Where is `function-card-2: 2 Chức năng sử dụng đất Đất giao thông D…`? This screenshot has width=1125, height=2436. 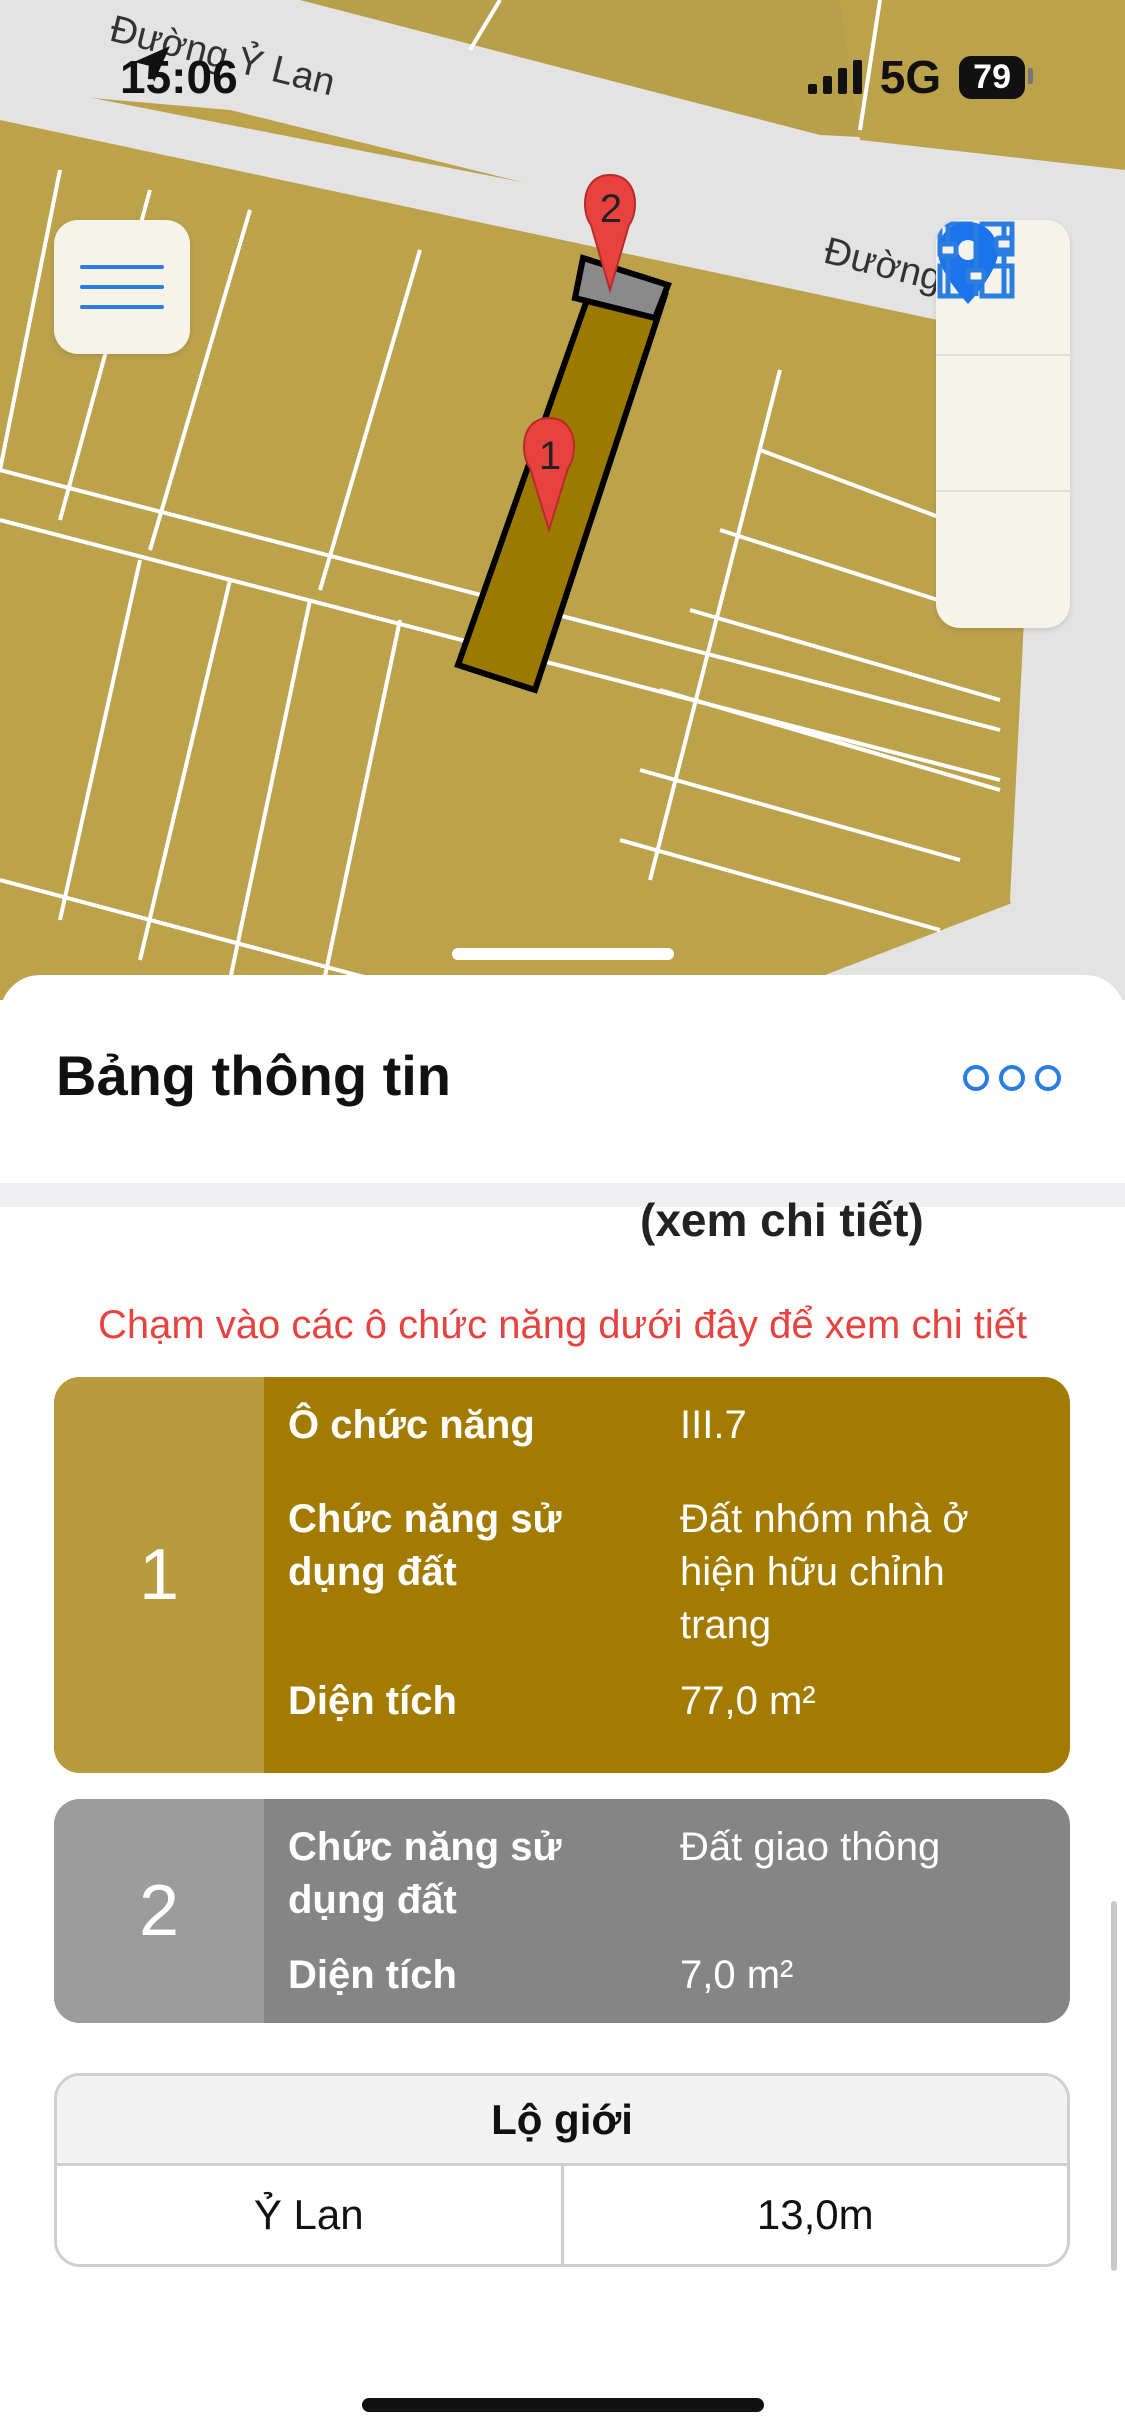 function-card-2: 2 Chức năng sử dụng đất Đất giao thông D… is located at coordinates (562, 1911).